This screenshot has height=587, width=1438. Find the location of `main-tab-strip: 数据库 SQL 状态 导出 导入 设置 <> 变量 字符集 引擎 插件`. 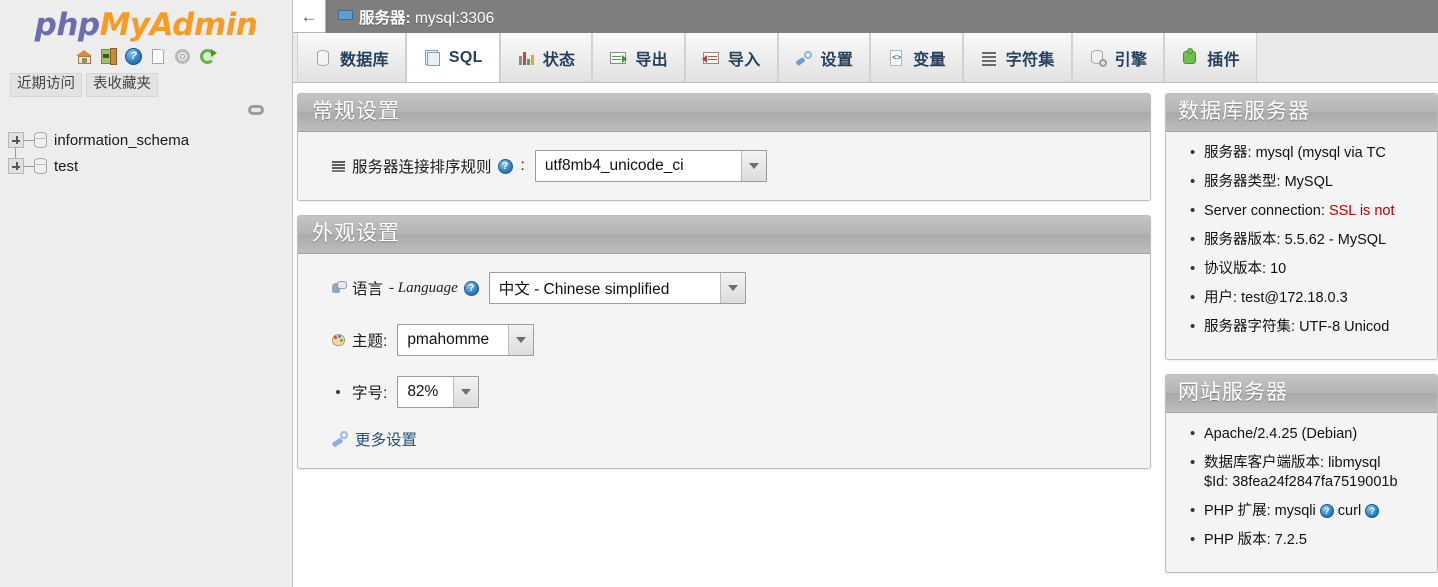

main-tab-strip: 数据库 SQL 状态 导出 导入 设置 <> 变量 字符集 引擎 插件 is located at coordinates (865, 58).